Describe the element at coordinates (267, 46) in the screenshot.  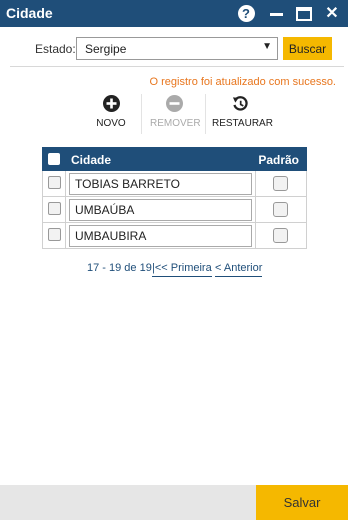
I see `chevron-down-icon: ▼` at that location.